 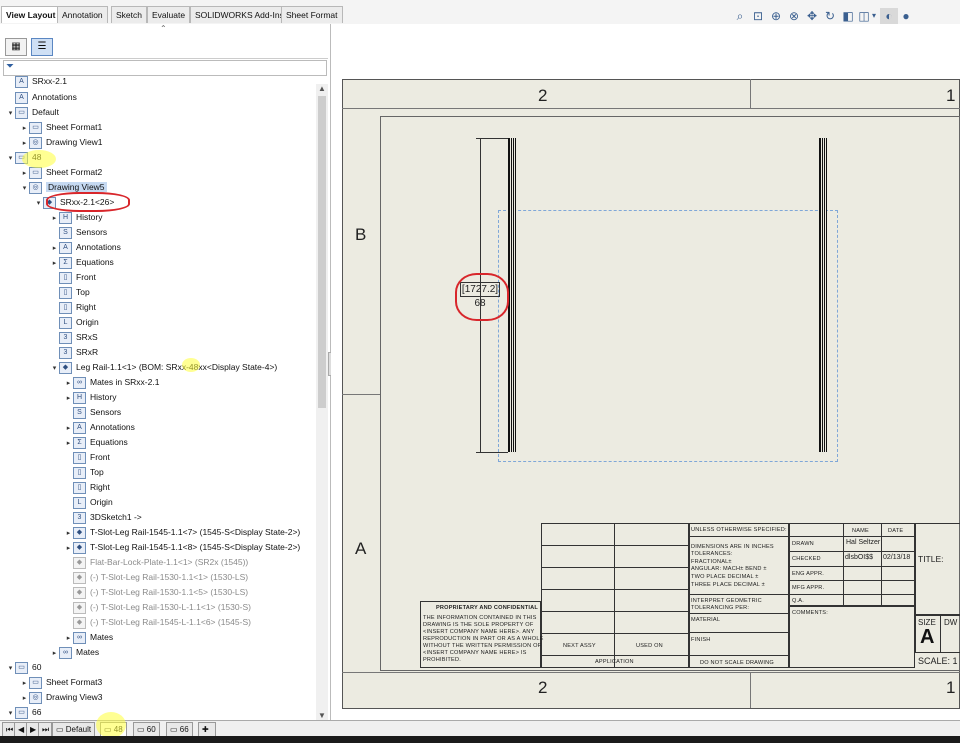 I want to click on zoom-to-area-icon: ⊡, so click(x=758, y=16).